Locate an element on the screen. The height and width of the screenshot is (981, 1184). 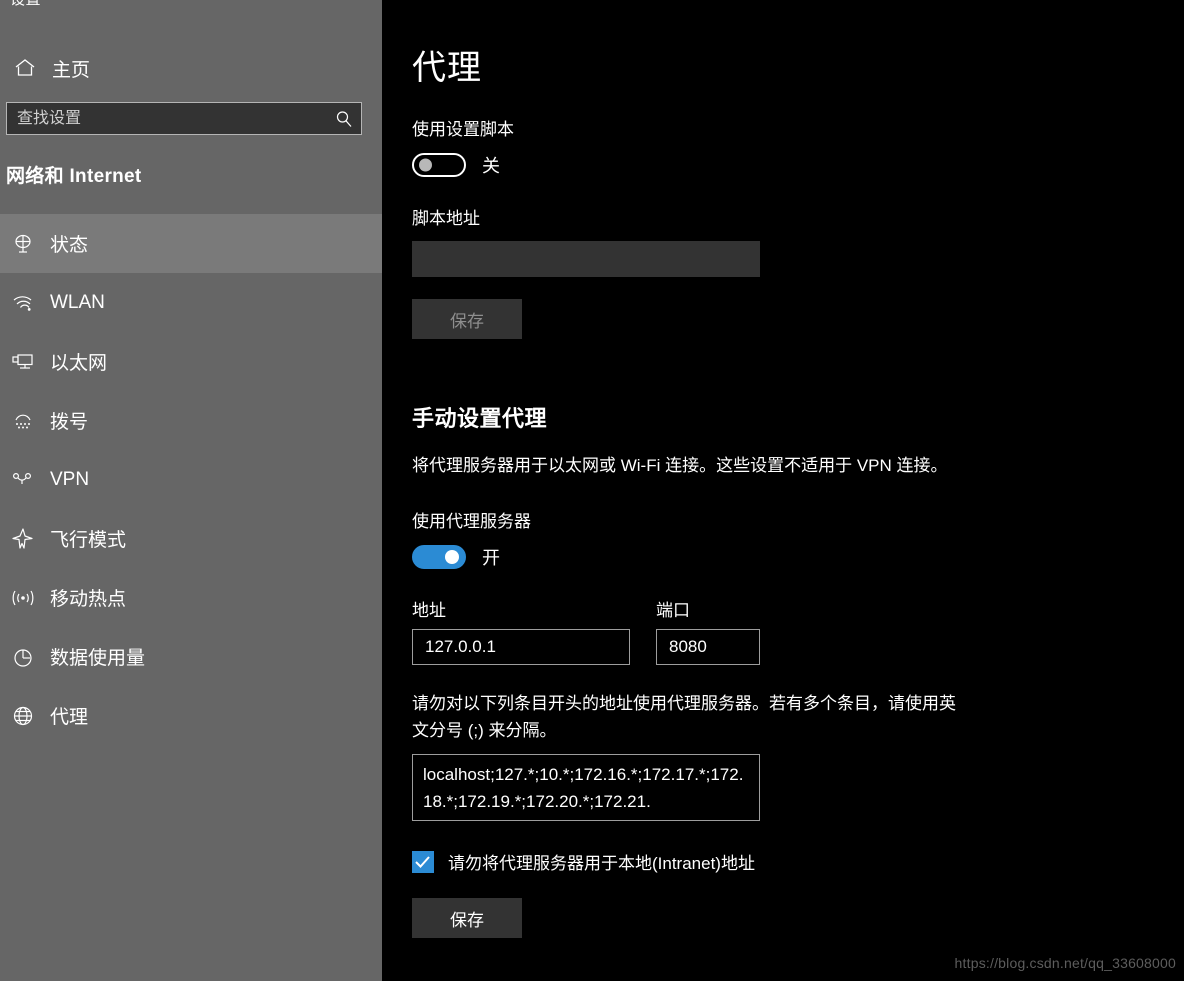
port-label: 端口 is located at coordinates (673, 611).